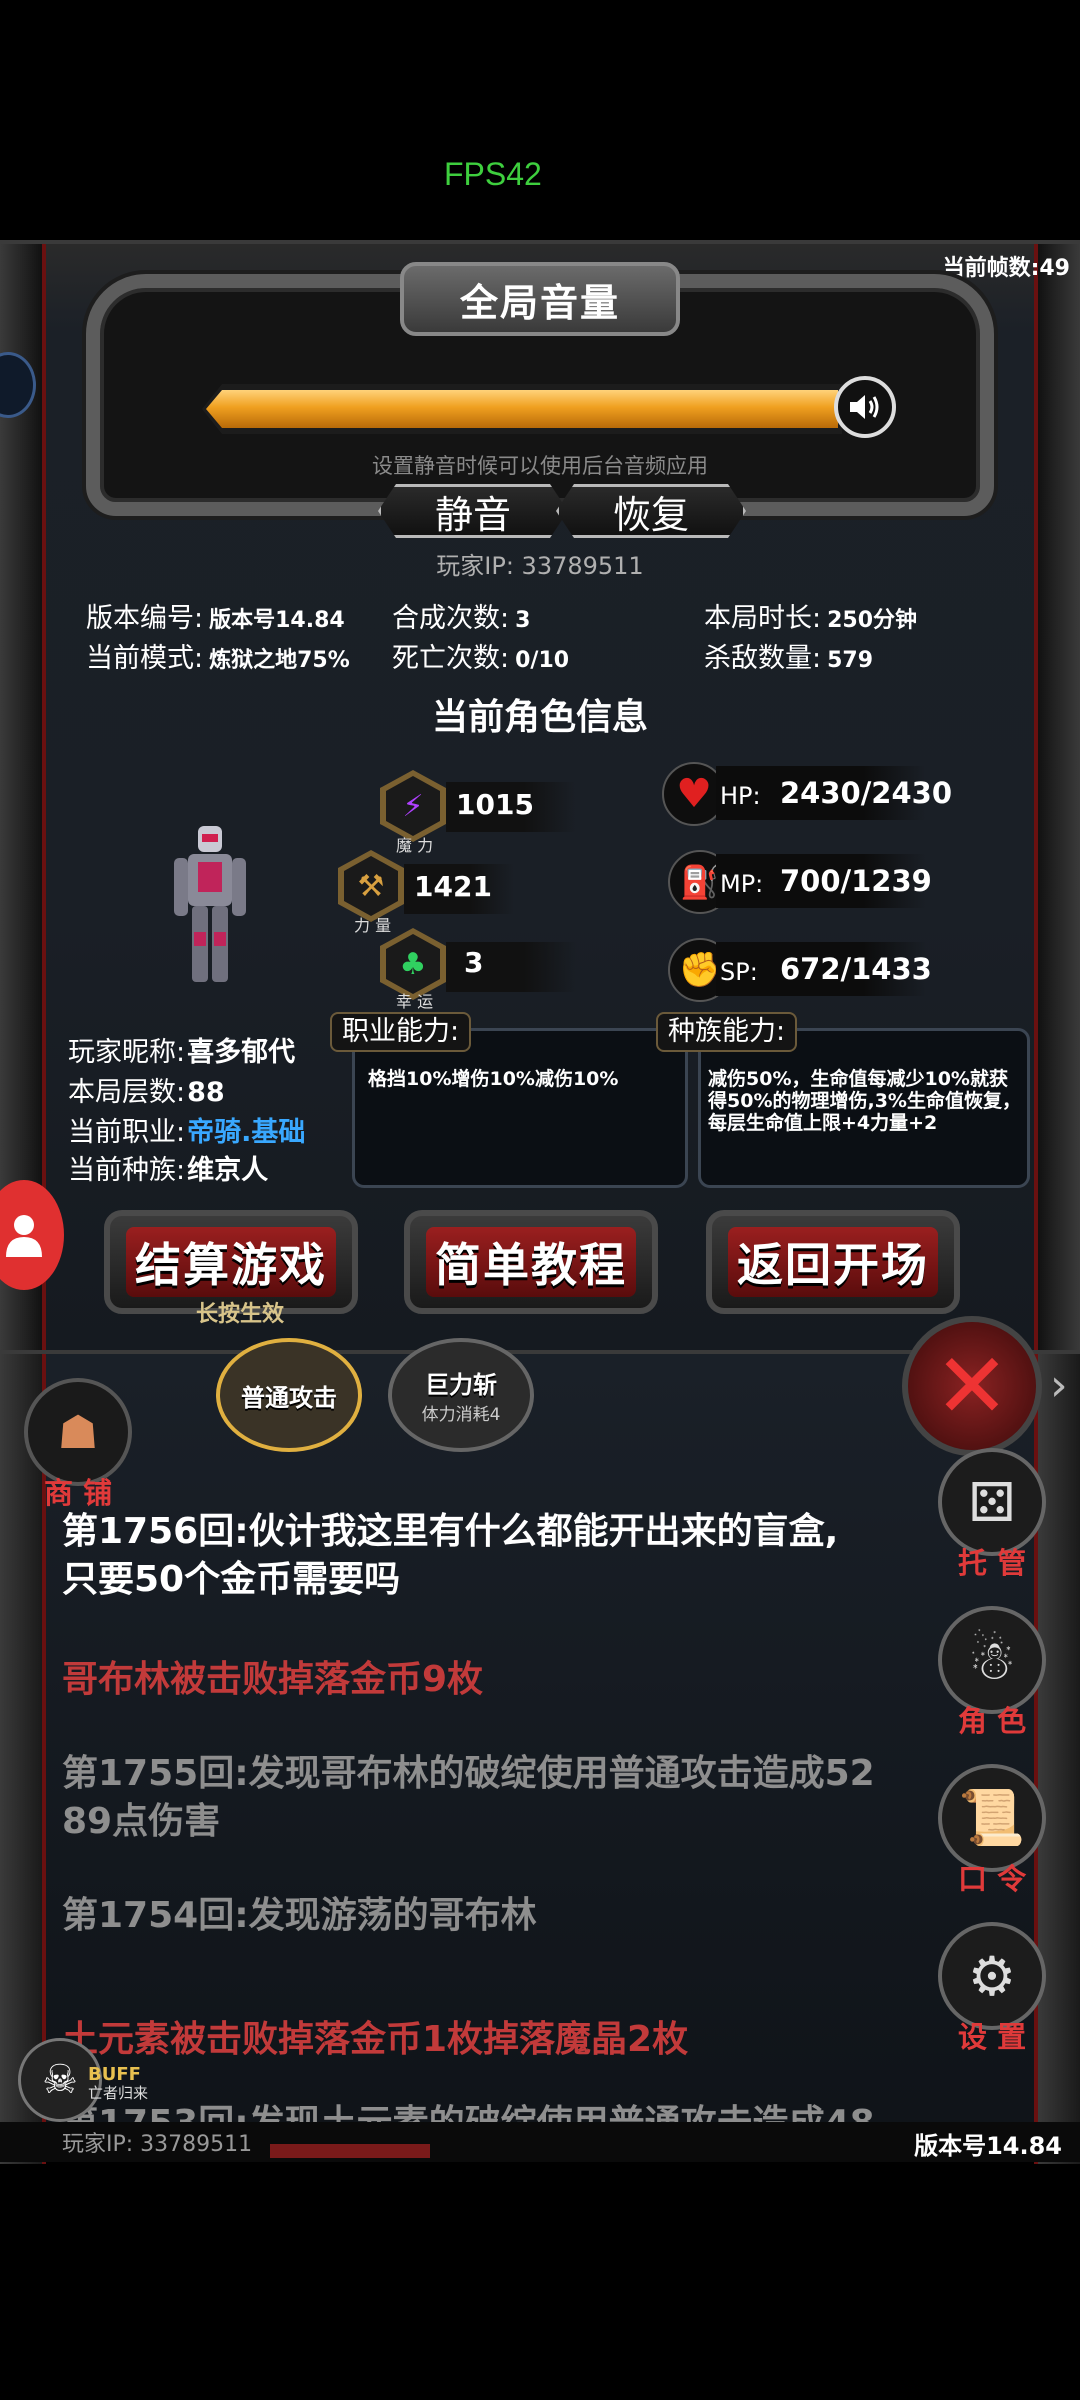 The width and height of the screenshot is (1080, 2400). I want to click on return-start-button: 返回开场, so click(833, 1262).